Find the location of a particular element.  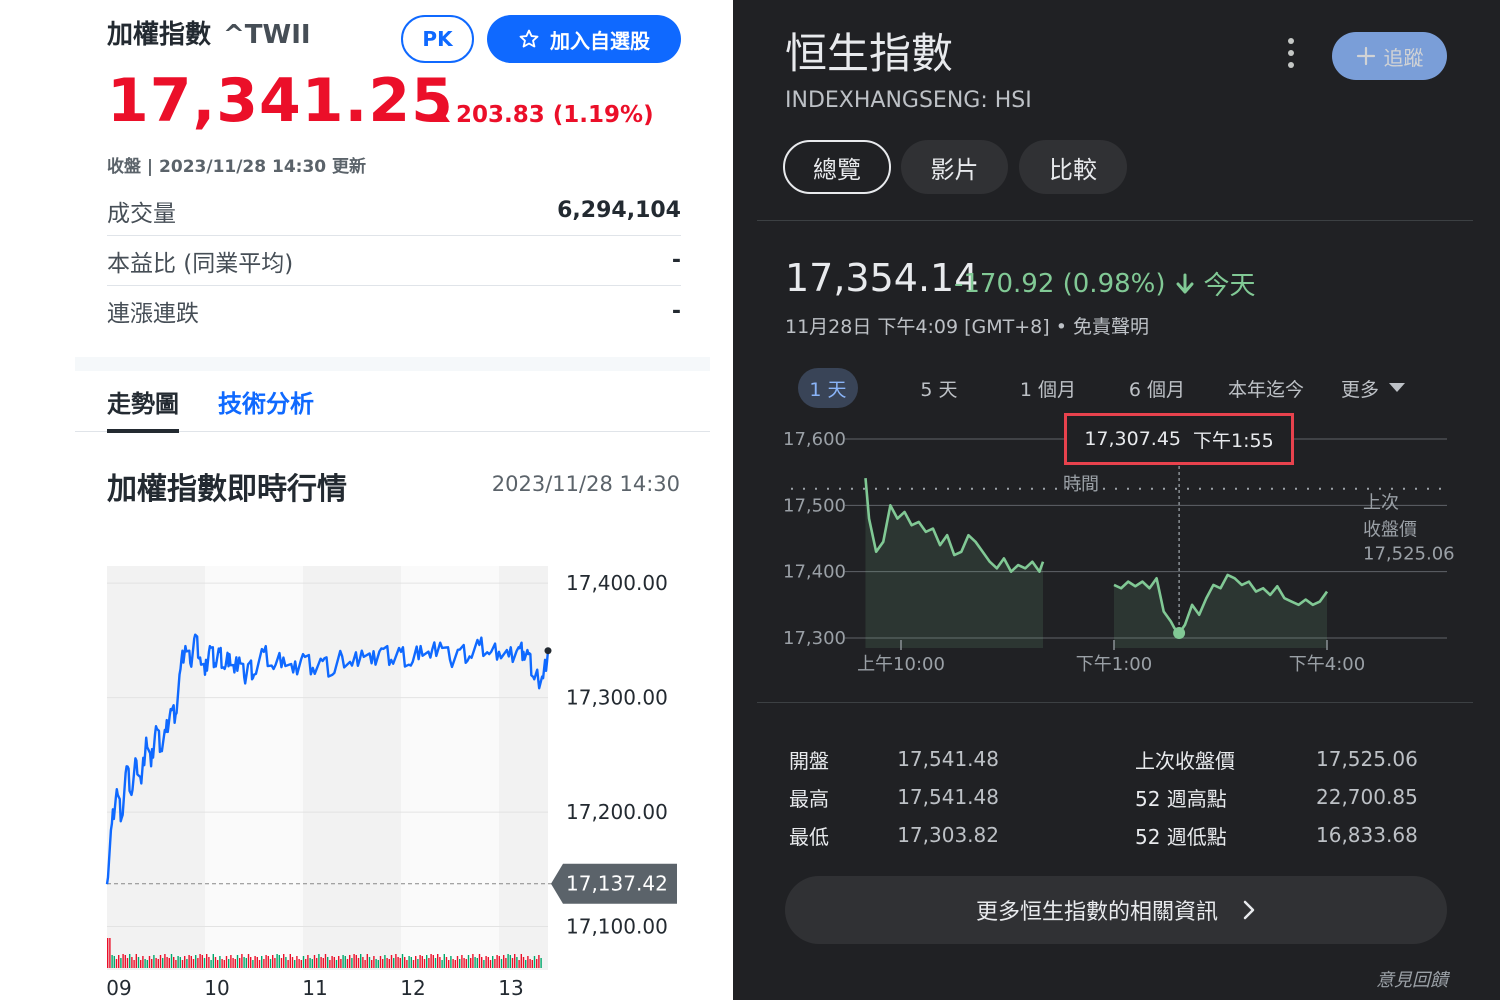

follow-button: 追蹤 is located at coordinates (1389, 56).